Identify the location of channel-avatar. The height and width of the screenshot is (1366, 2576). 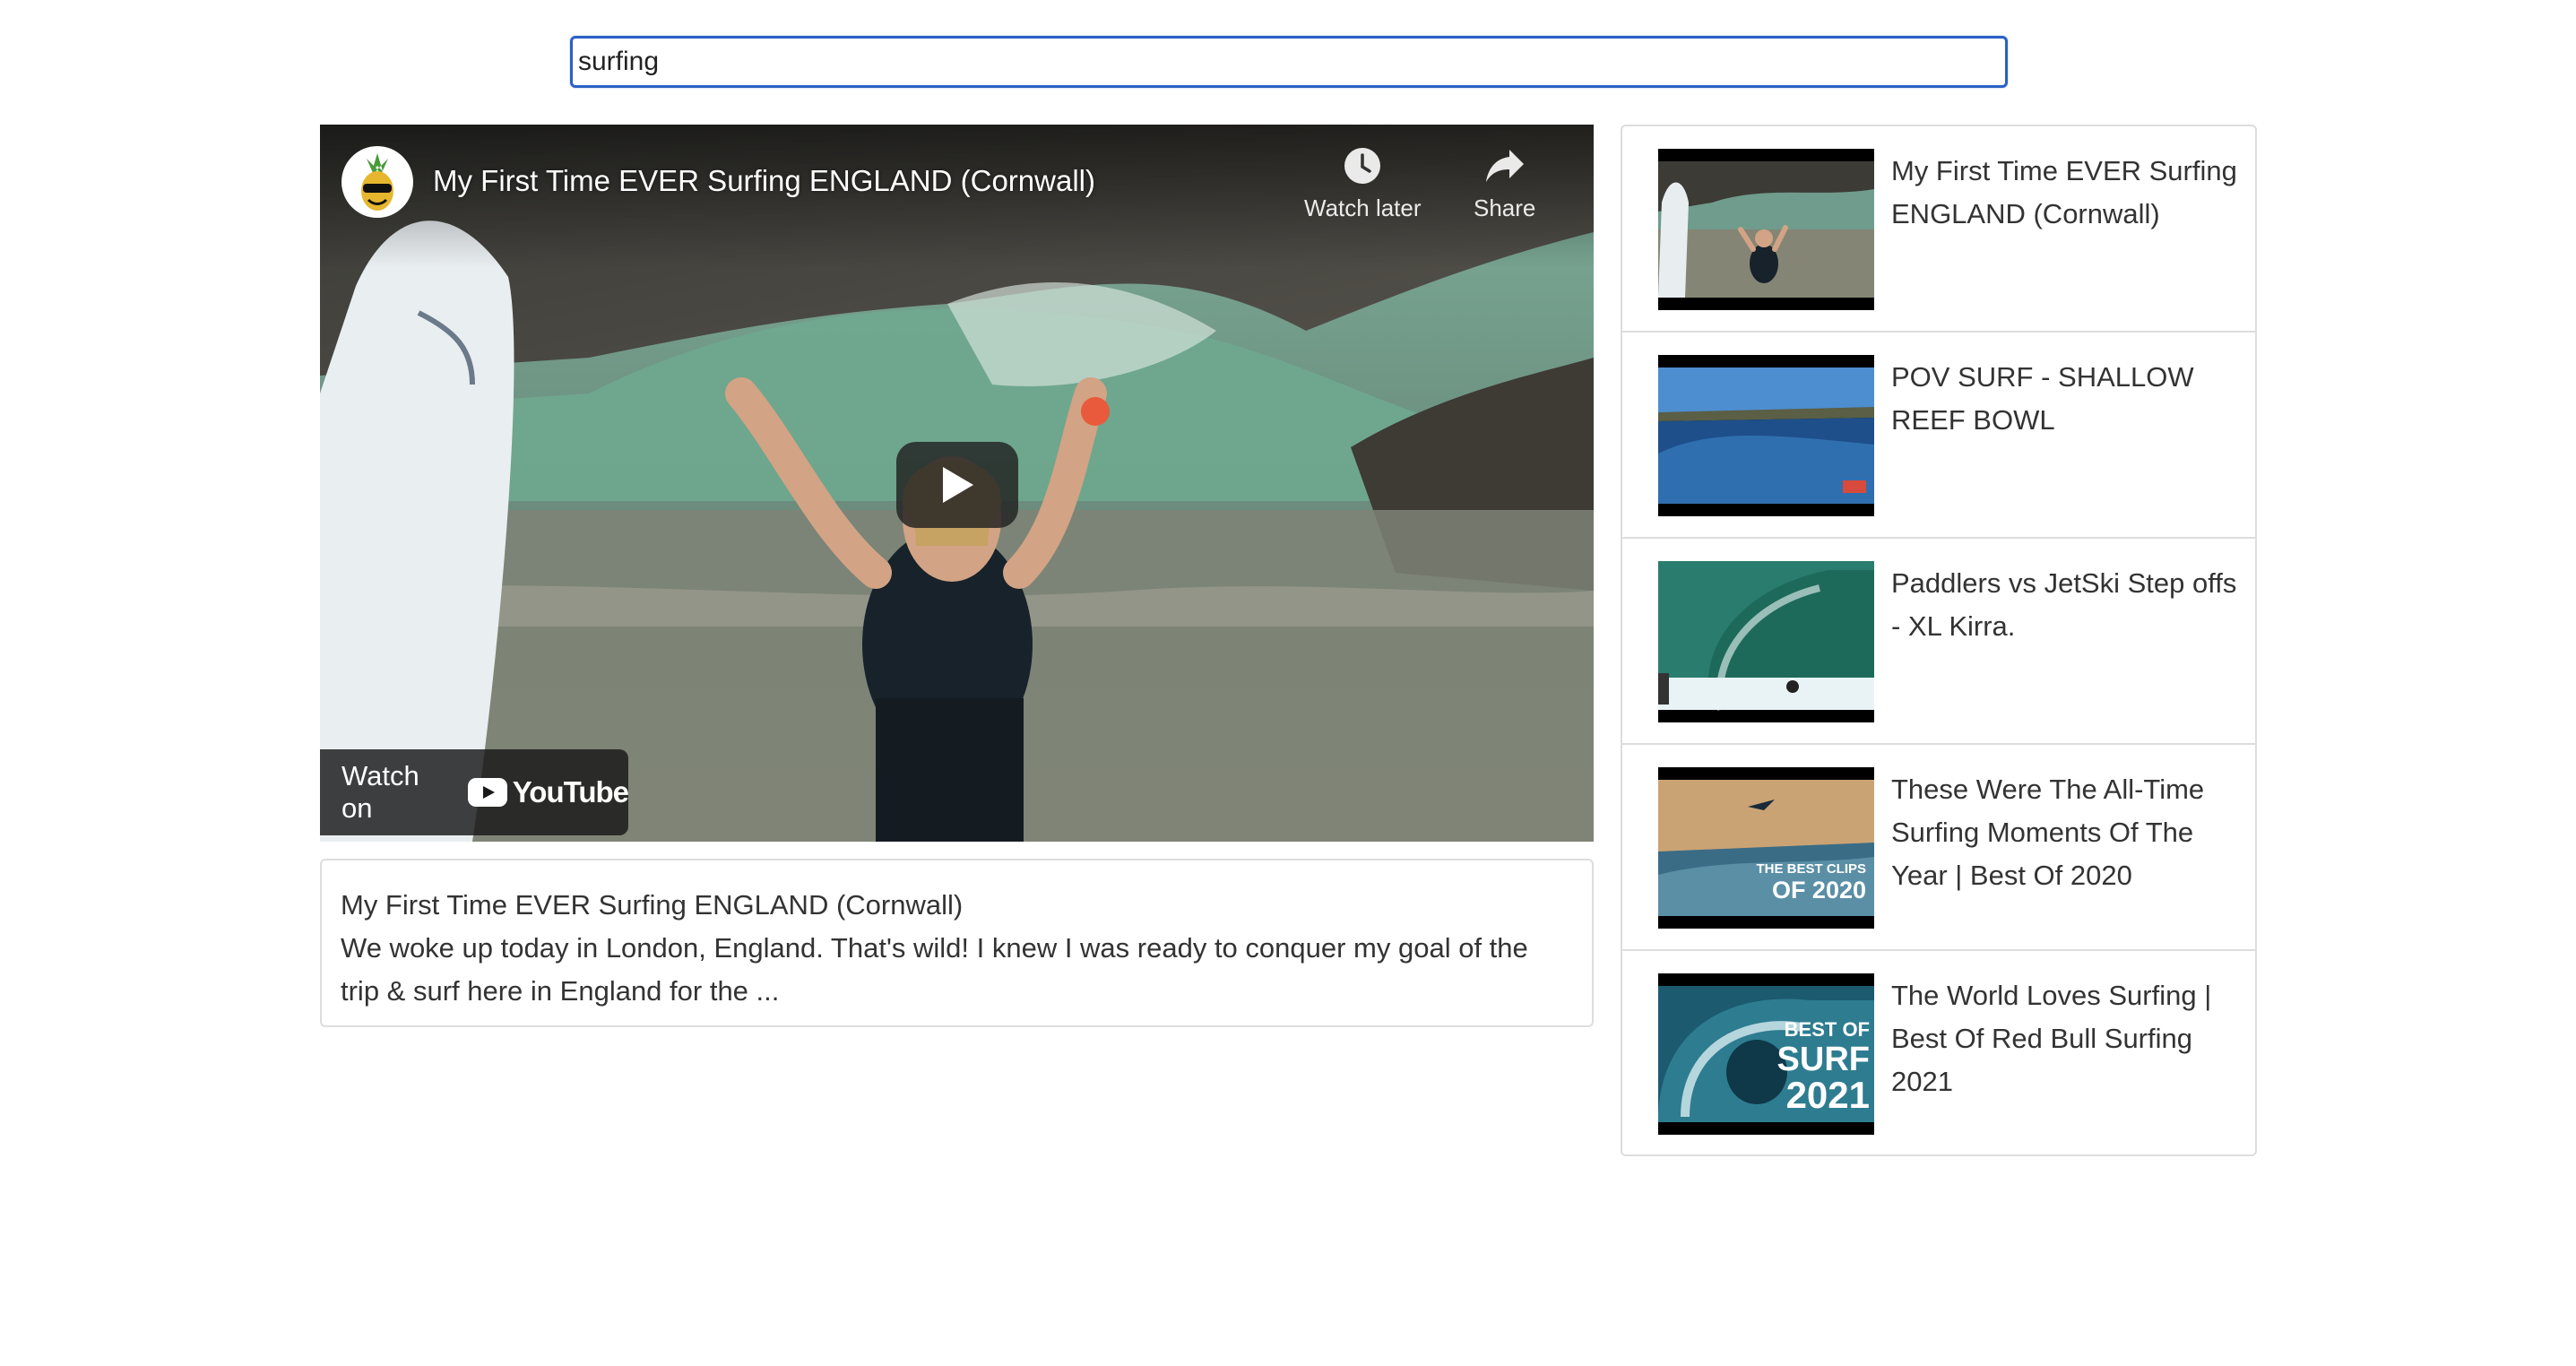
(377, 182).